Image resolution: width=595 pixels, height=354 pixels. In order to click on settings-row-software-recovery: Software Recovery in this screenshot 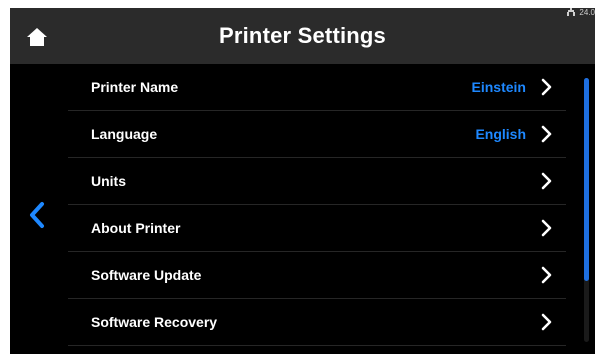, I will do `click(317, 322)`.